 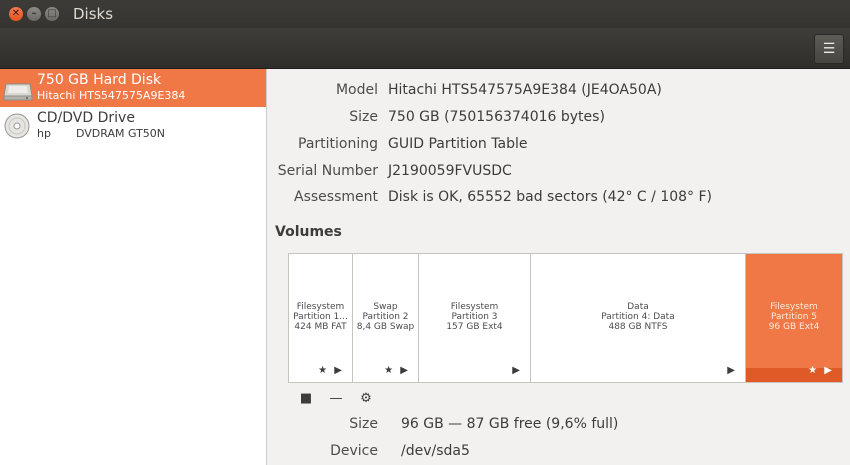 I want to click on drive-name: 750 GB Hard Disk, so click(x=99, y=80).